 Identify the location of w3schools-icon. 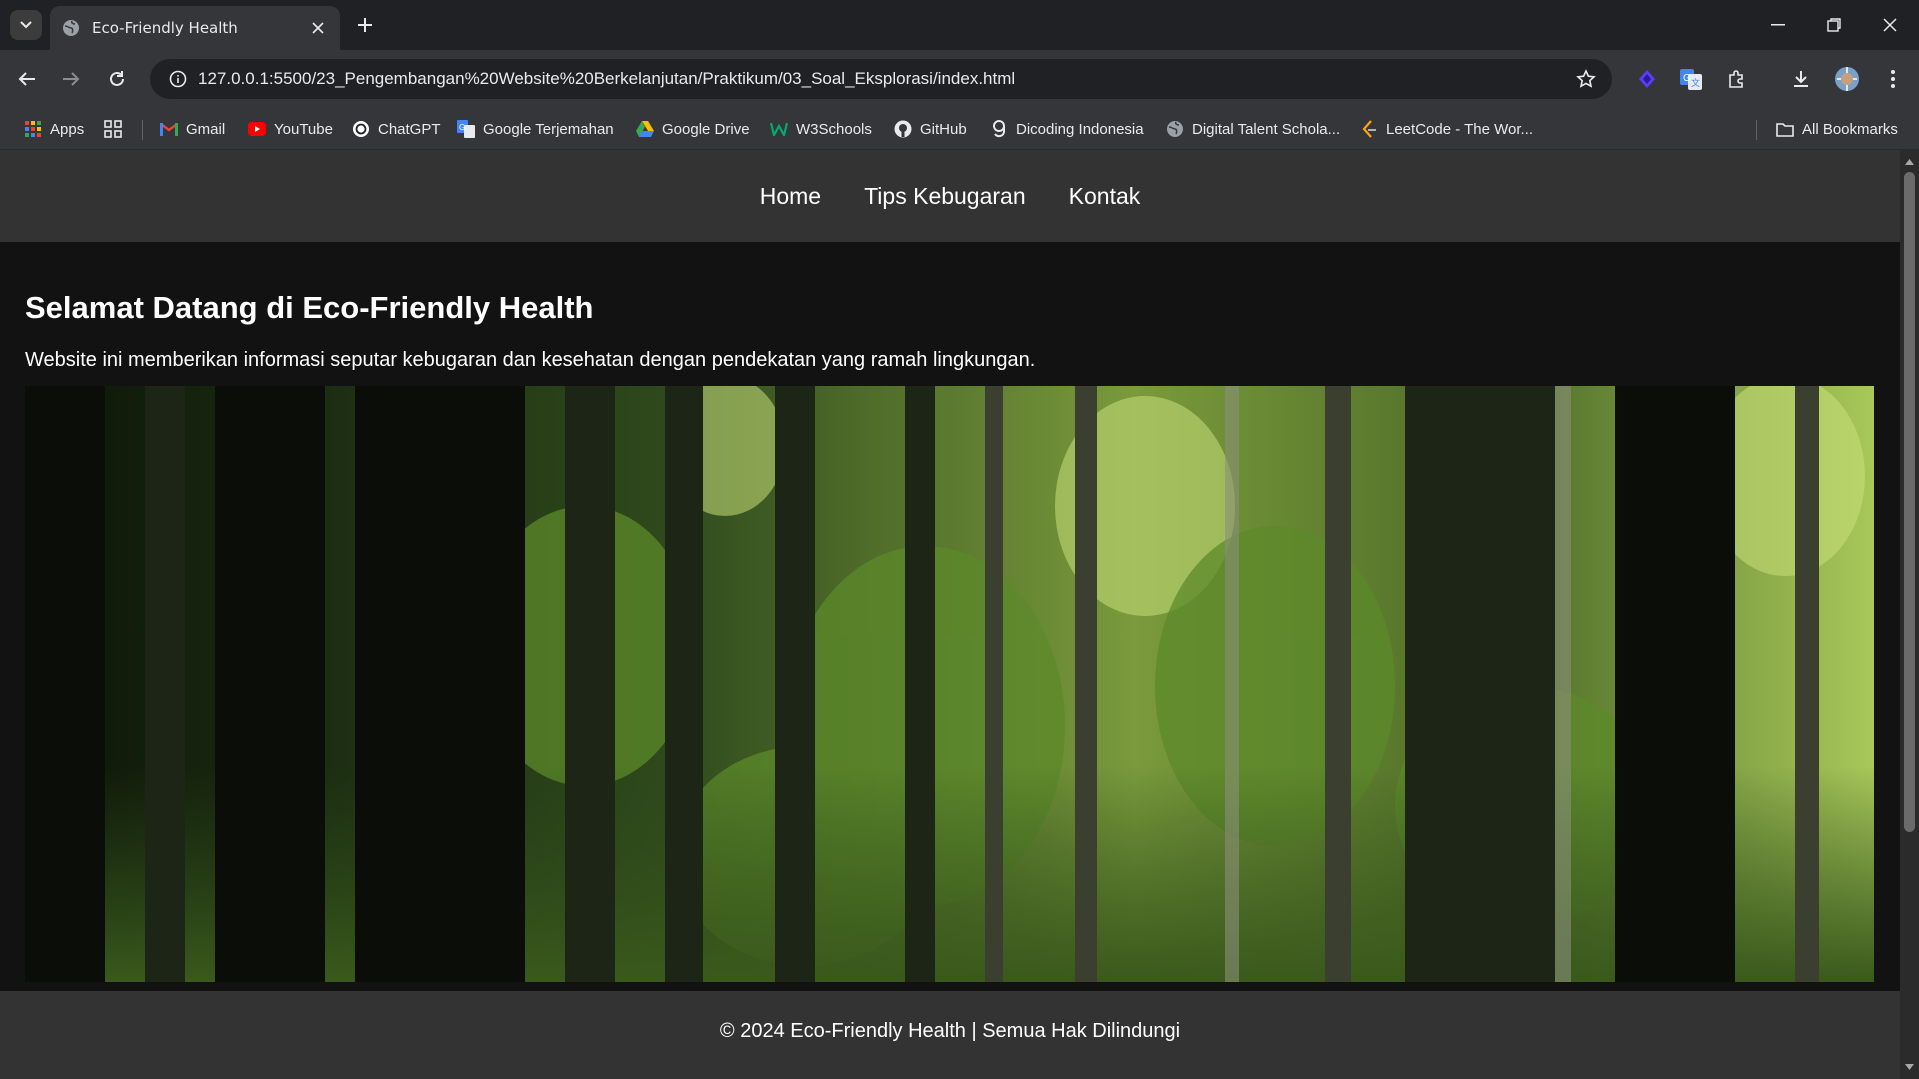
(779, 129).